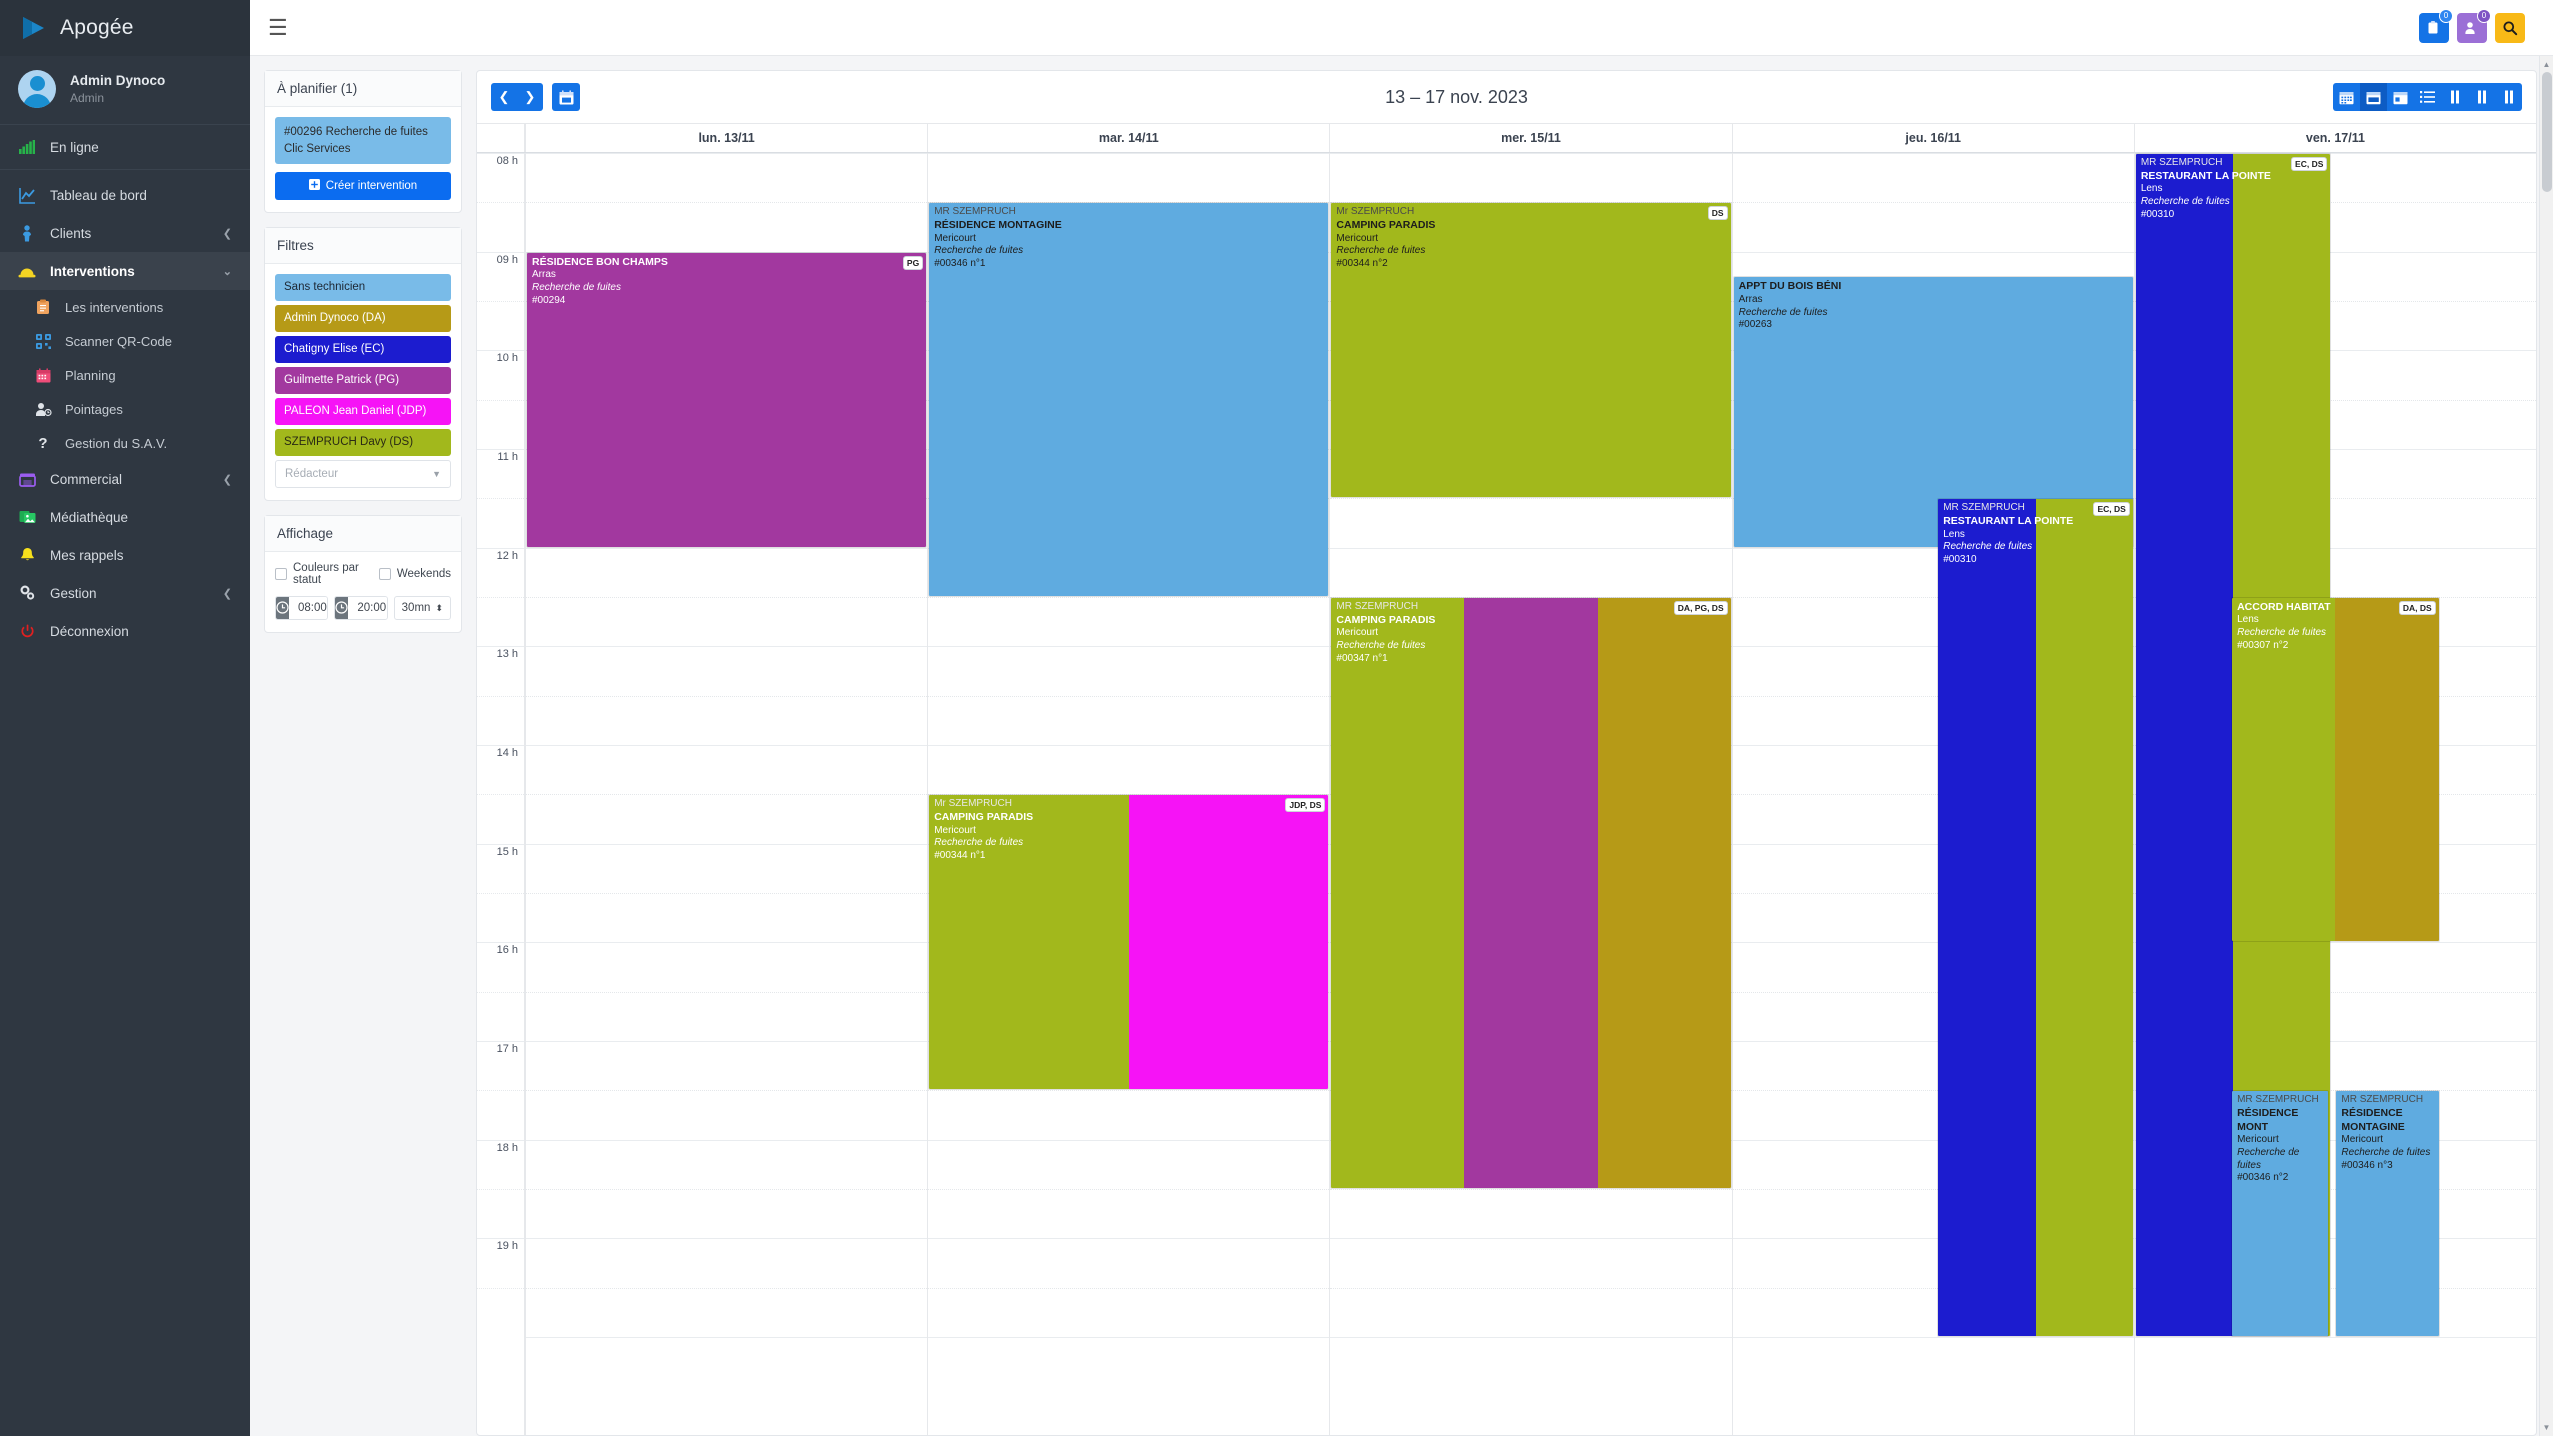  What do you see at coordinates (530, 97) in the screenshot?
I see `next-week-button: ❯` at bounding box center [530, 97].